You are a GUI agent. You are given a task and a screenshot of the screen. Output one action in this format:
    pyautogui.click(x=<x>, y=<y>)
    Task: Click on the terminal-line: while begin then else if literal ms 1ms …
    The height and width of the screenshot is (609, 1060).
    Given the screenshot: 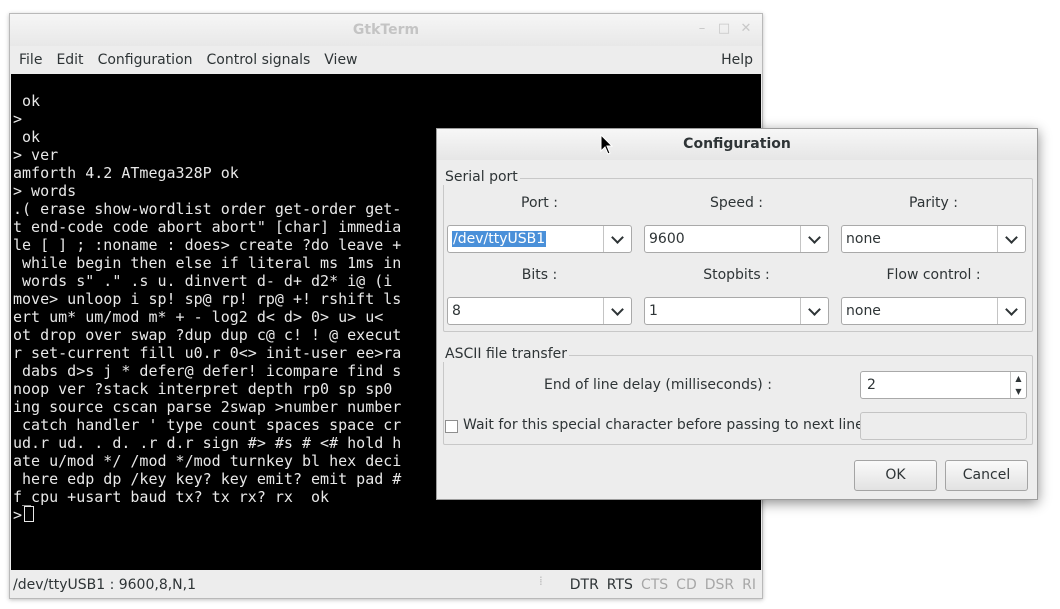 What is the action you would take?
    pyautogui.click(x=207, y=263)
    